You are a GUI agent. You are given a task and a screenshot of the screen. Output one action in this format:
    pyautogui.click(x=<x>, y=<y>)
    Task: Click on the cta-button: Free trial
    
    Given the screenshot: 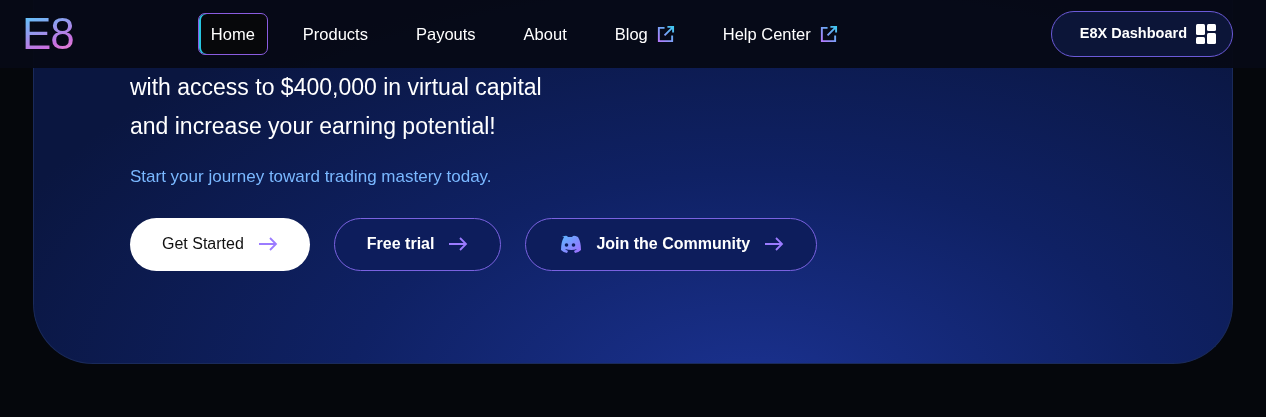 What is the action you would take?
    pyautogui.click(x=417, y=244)
    